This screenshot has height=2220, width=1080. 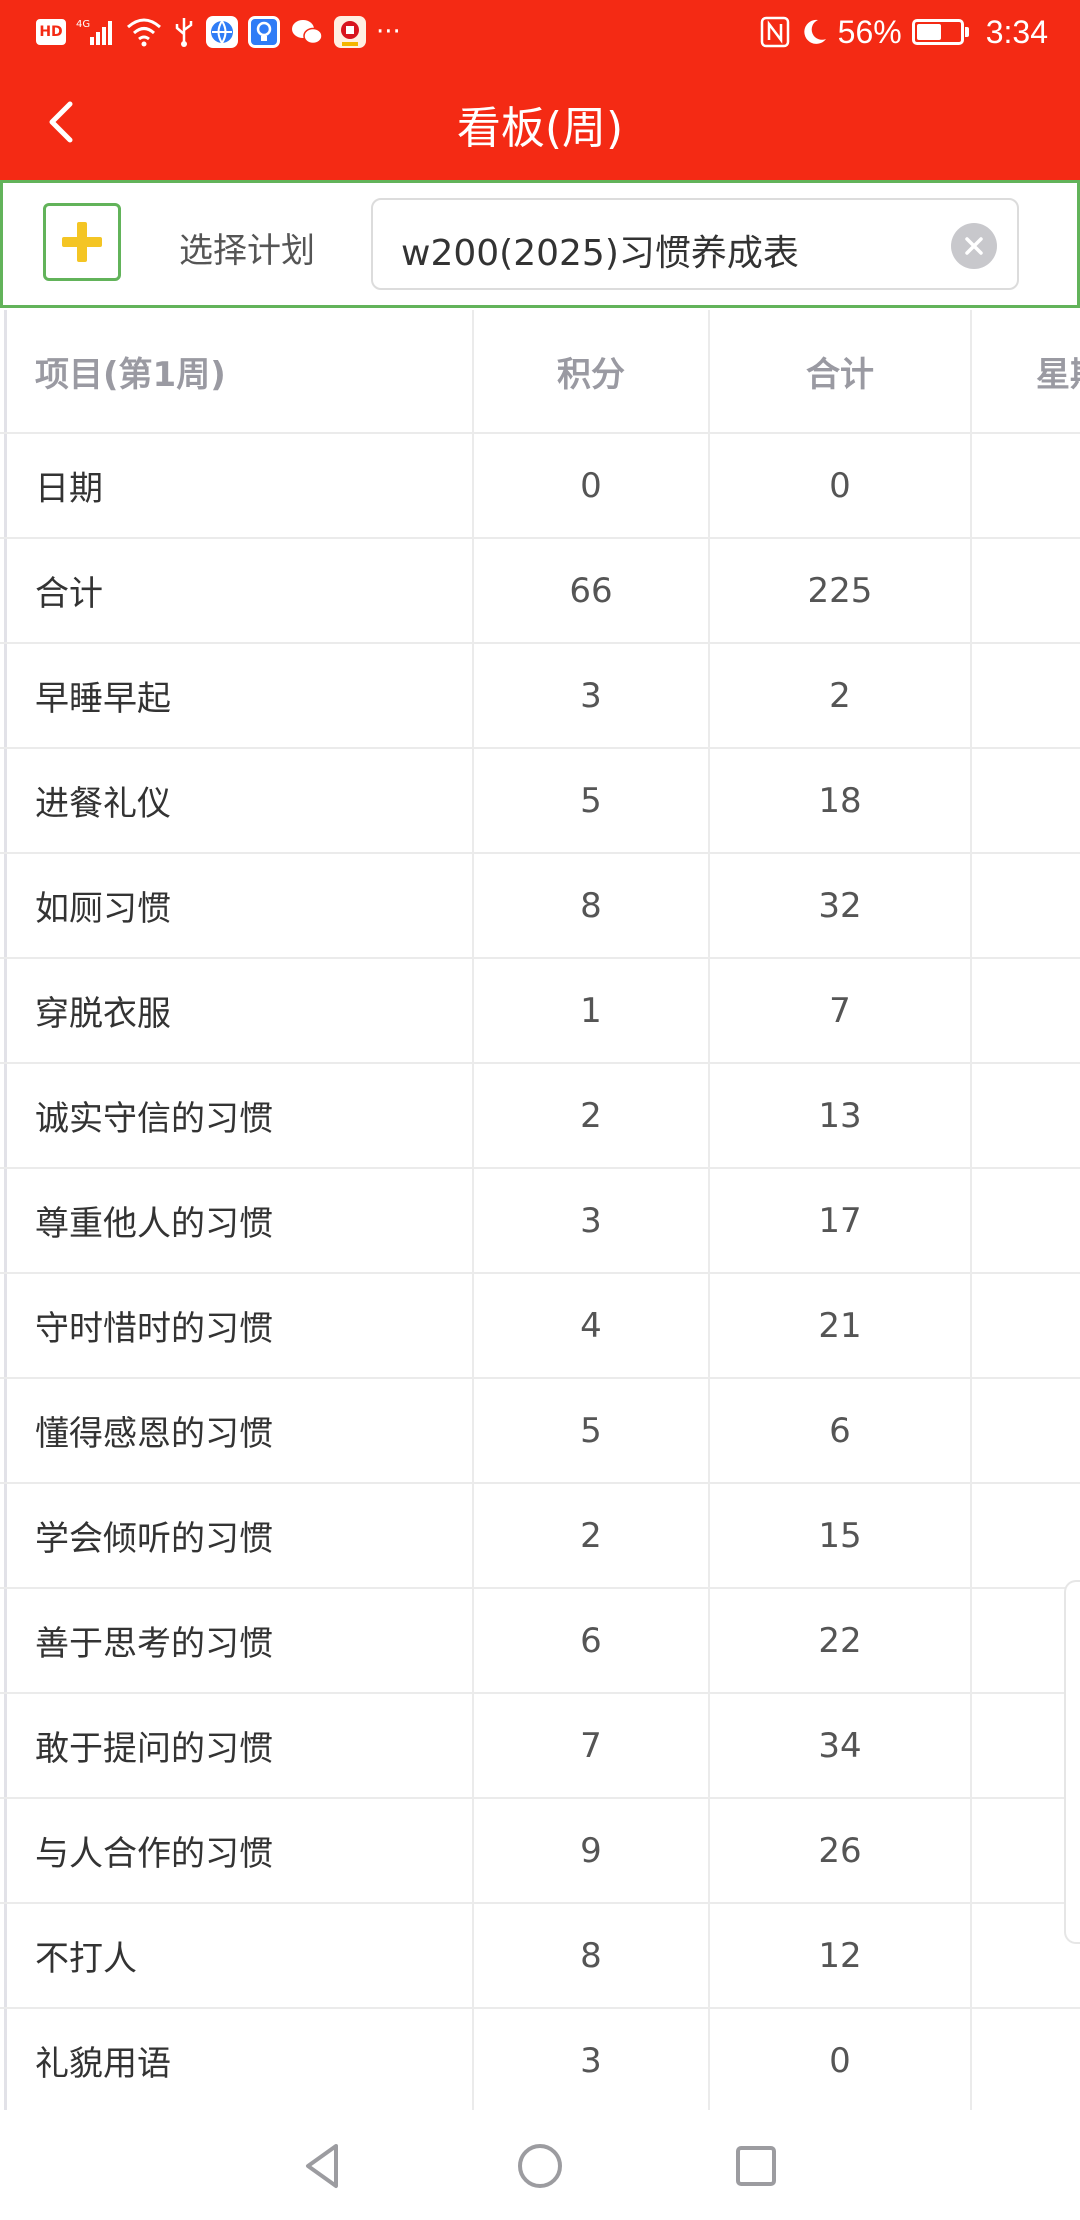 What do you see at coordinates (540, 1431) in the screenshot?
I see `table-row: 懂得感恩的习惯 5 6` at bounding box center [540, 1431].